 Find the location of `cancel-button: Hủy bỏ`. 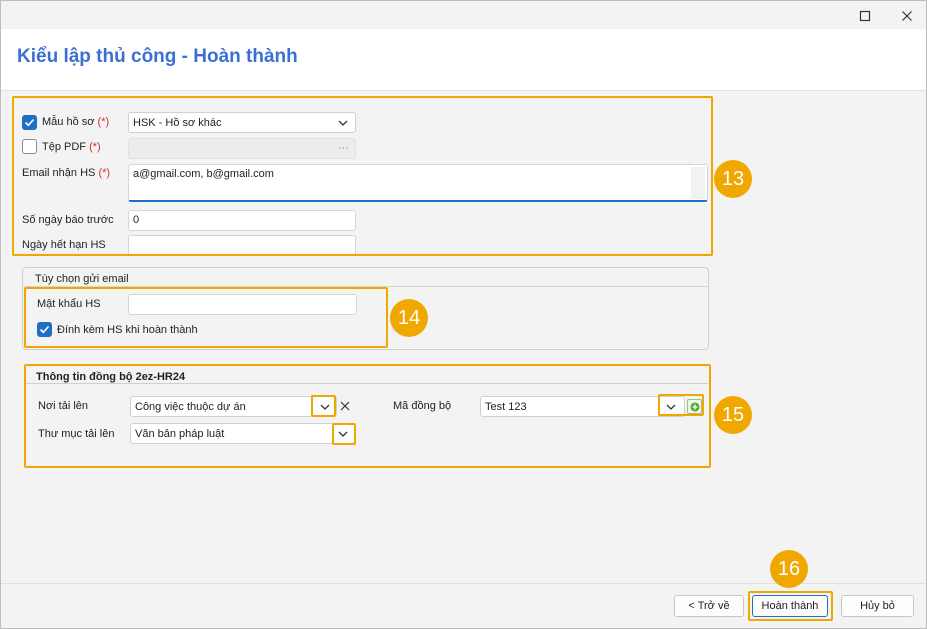

cancel-button: Hủy bỏ is located at coordinates (877, 606).